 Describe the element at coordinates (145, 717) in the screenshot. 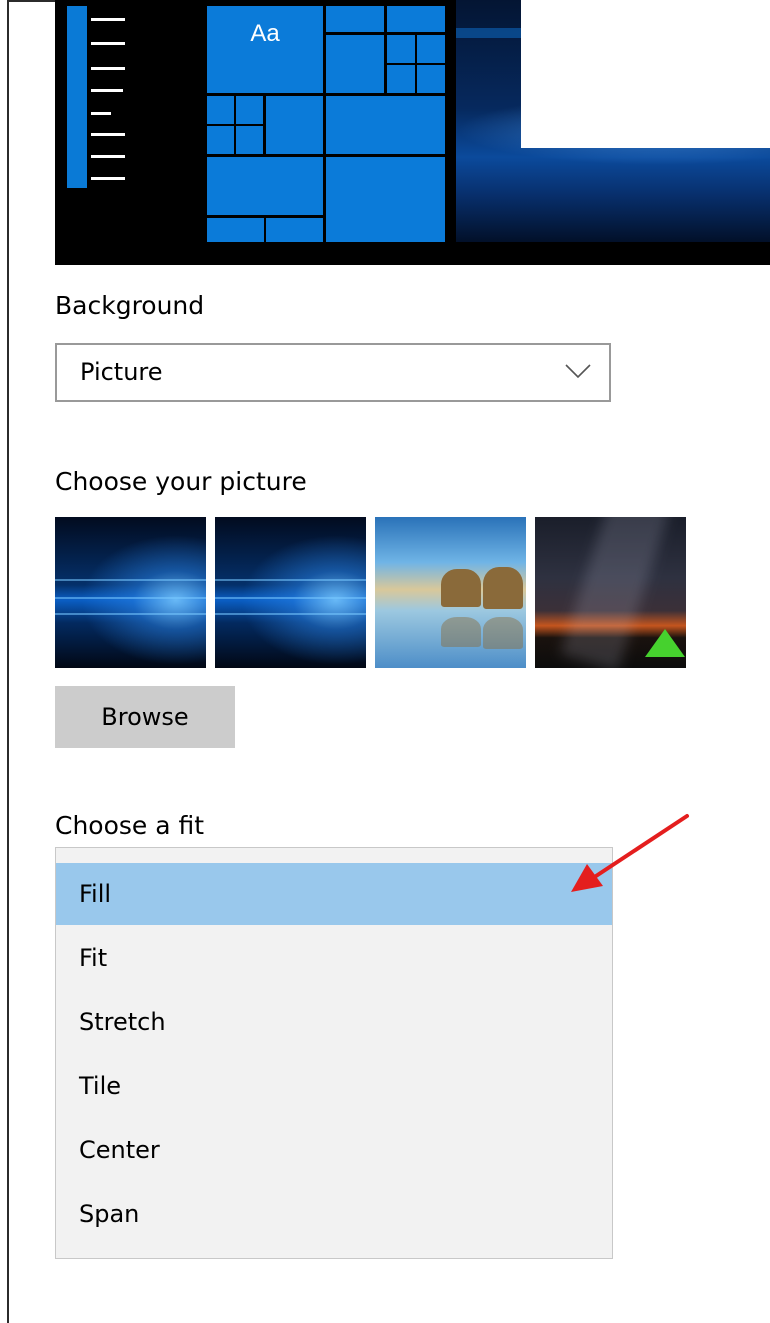

I see `browse-button: Browse` at that location.